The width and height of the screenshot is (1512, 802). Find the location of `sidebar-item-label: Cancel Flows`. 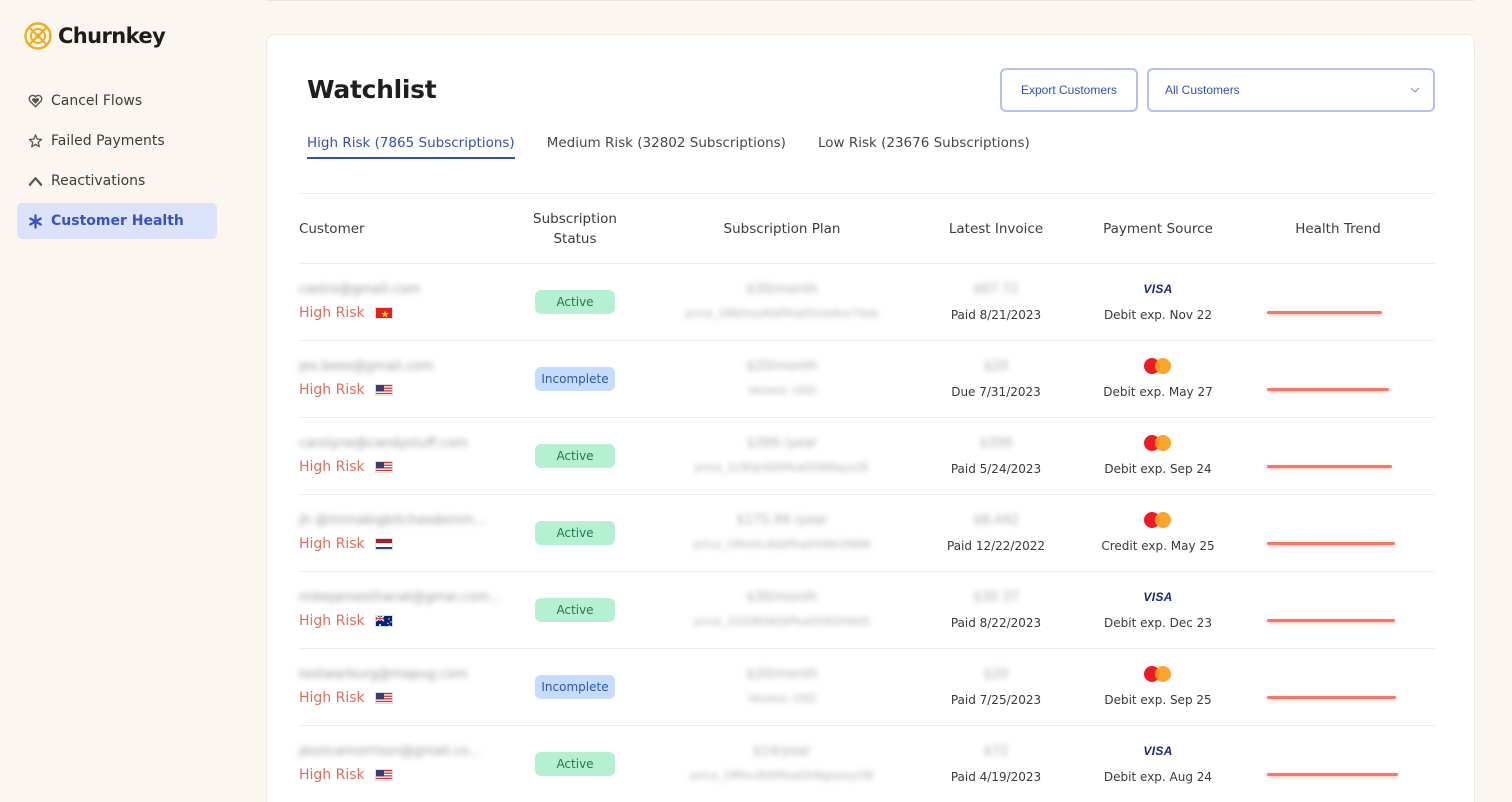

sidebar-item-label: Cancel Flows is located at coordinates (97, 101).